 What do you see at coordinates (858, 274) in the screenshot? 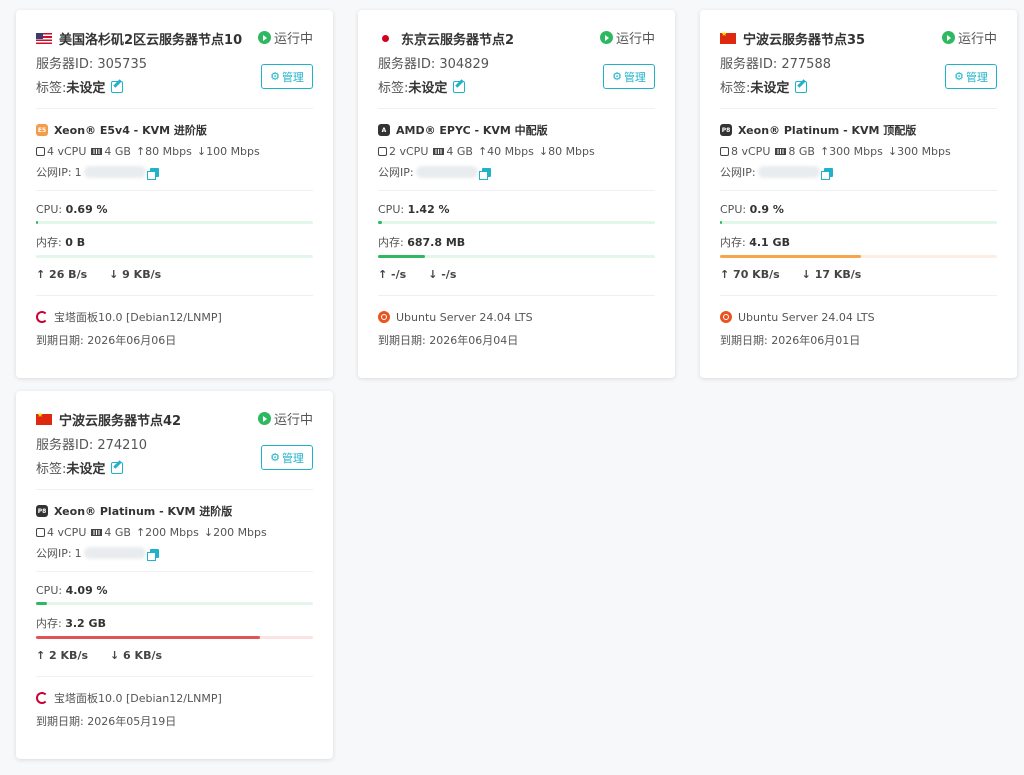
I see `traffic-row: ↑ 70 KB/s ↓ 17 KB/s` at bounding box center [858, 274].